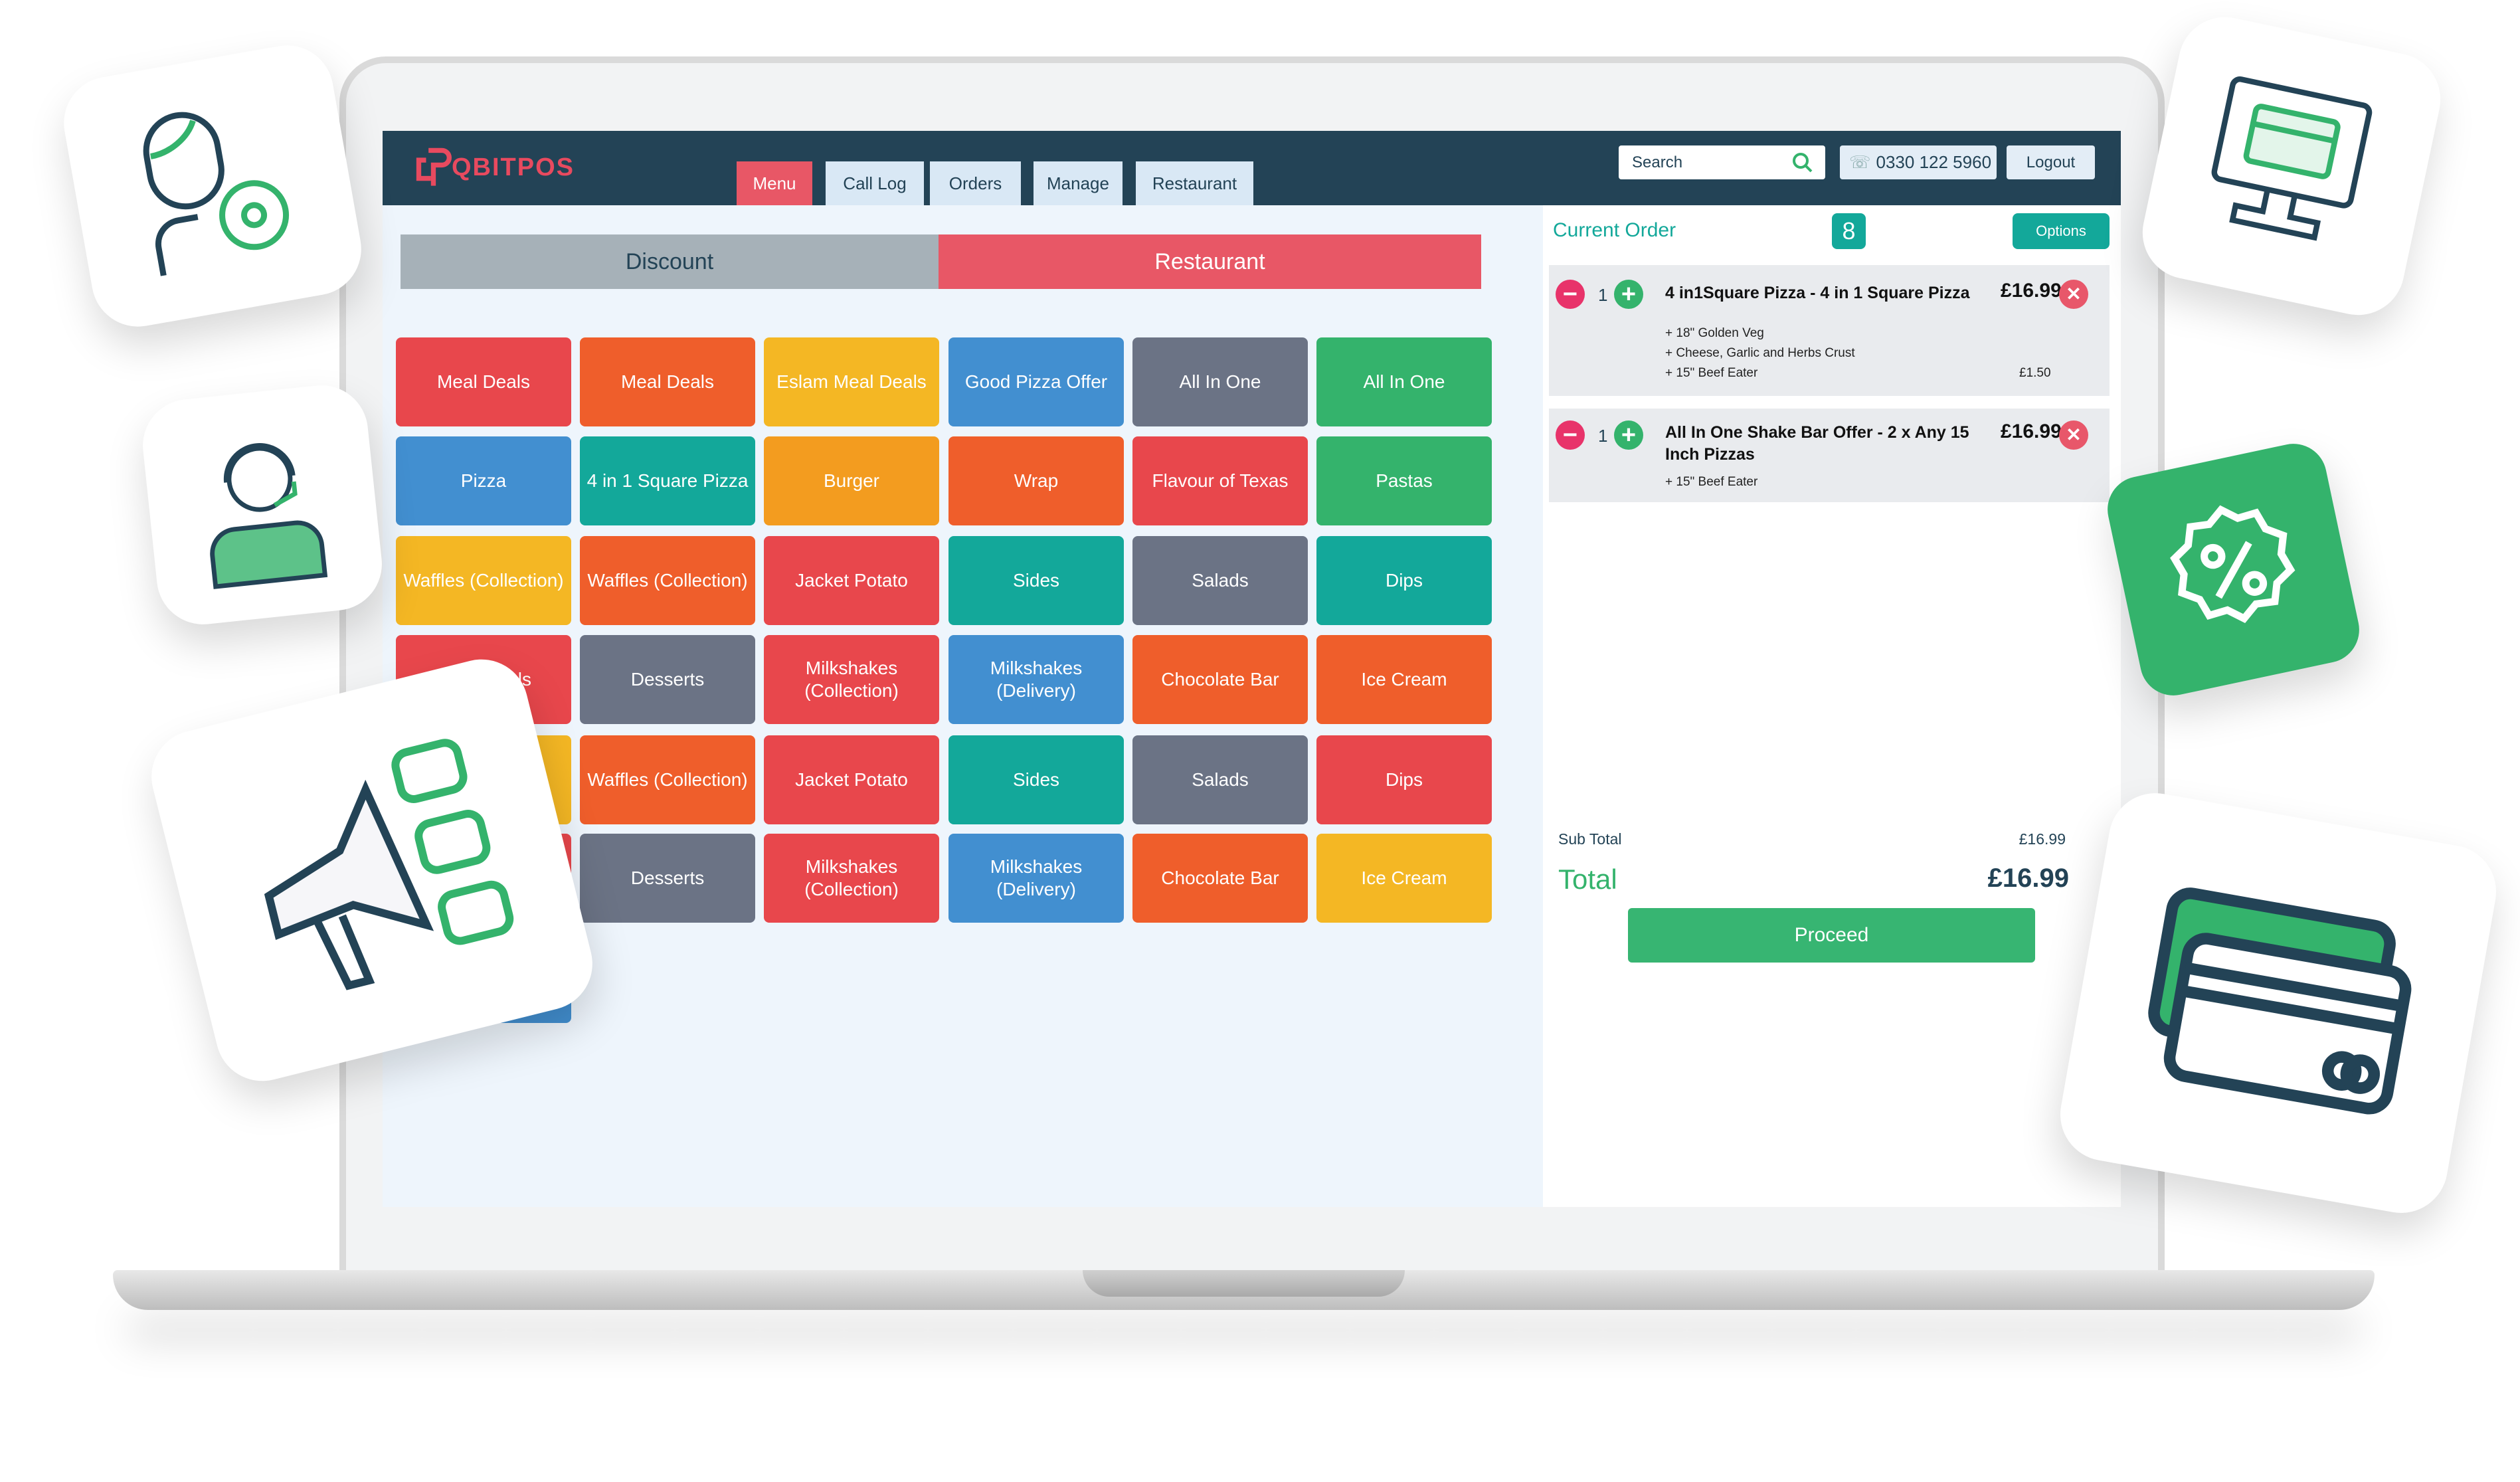 The width and height of the screenshot is (2520, 1482). I want to click on search-icon, so click(1802, 162).